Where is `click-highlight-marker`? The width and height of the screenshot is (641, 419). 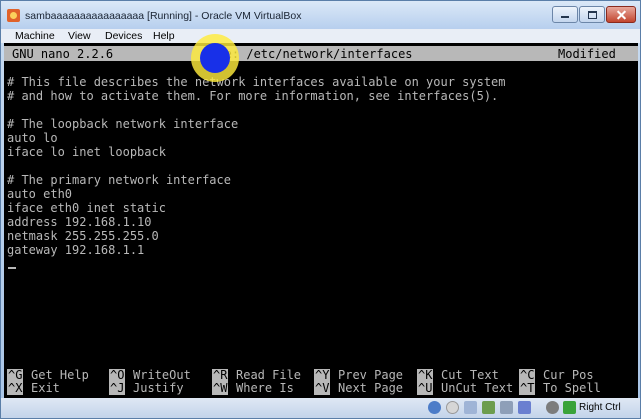 click-highlight-marker is located at coordinates (215, 58).